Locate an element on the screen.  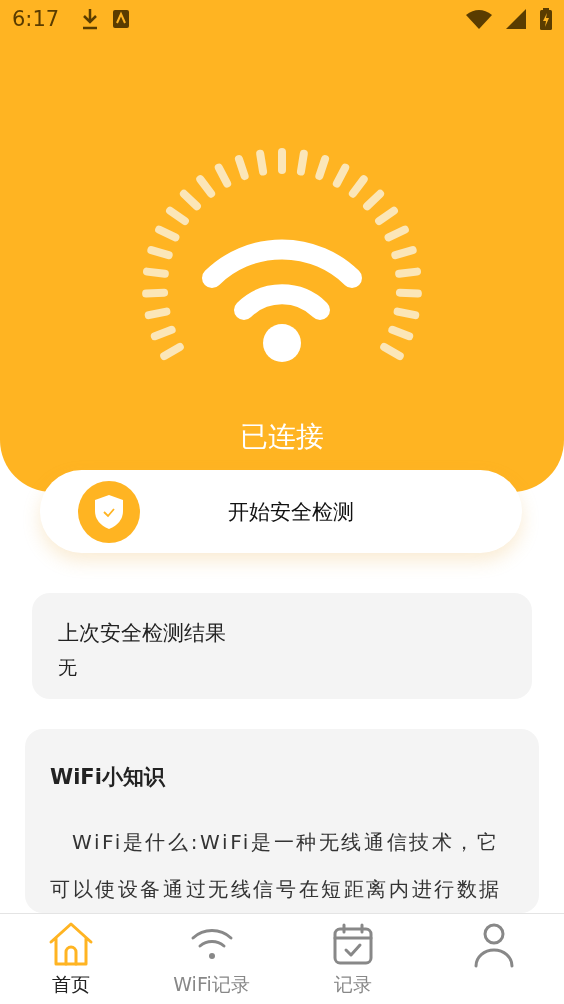
connection-status: 已连接 is located at coordinates (282, 437).